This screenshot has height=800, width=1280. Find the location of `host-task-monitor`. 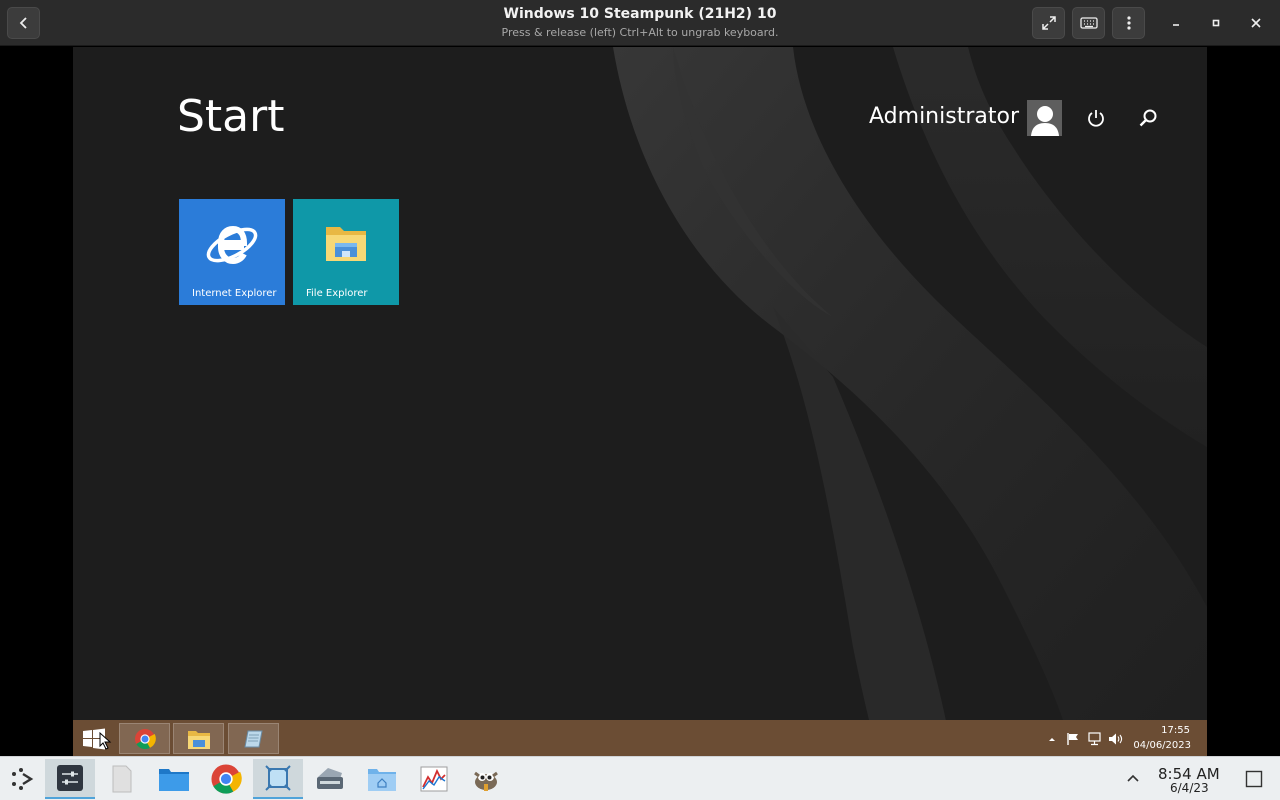

host-task-monitor is located at coordinates (434, 779).